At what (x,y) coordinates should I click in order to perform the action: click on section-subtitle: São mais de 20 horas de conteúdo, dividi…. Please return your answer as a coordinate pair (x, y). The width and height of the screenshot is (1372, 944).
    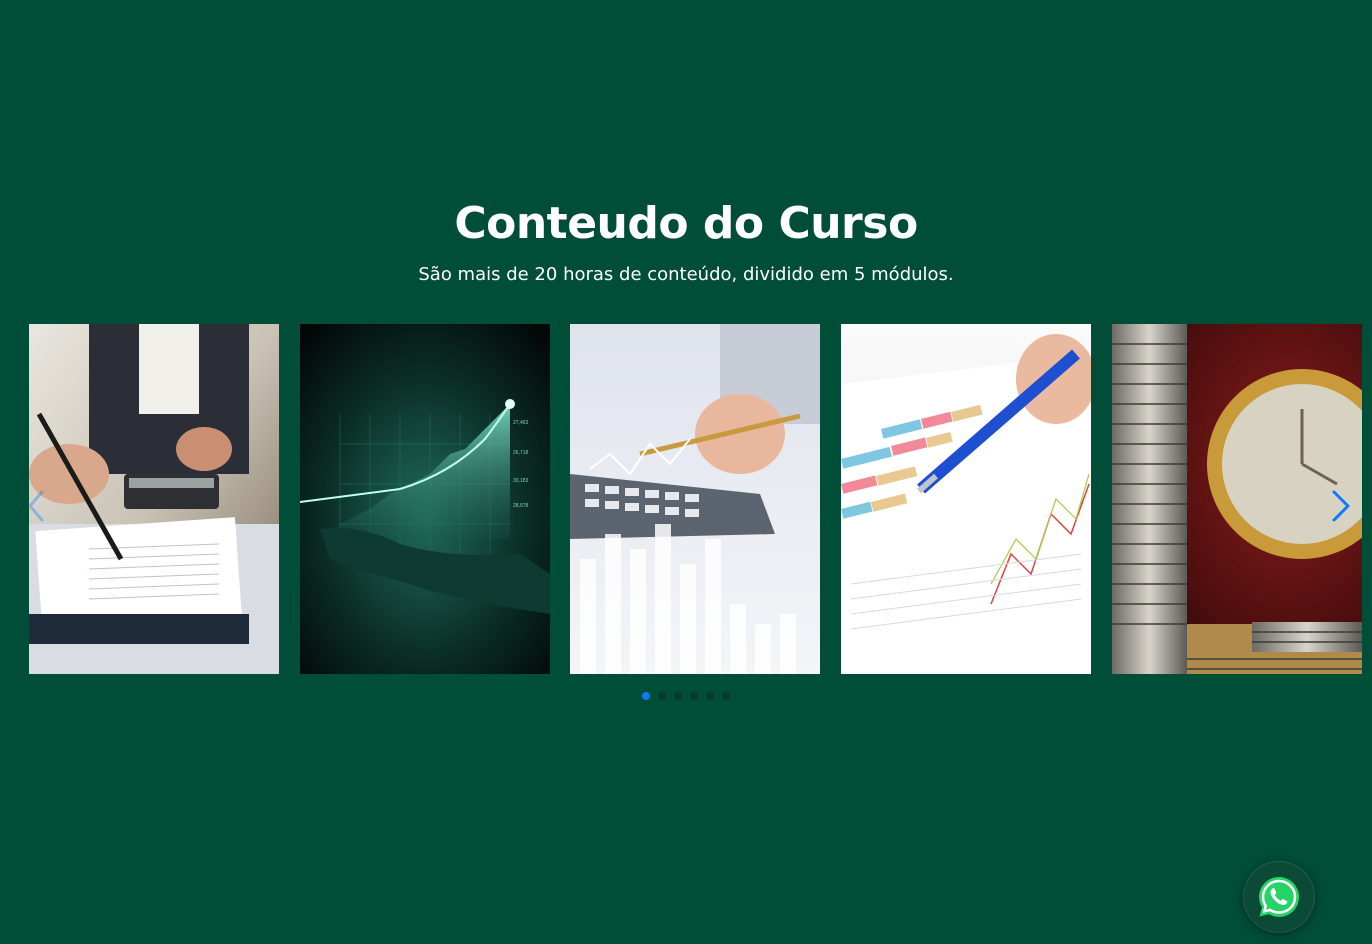
    Looking at the image, I should click on (686, 274).